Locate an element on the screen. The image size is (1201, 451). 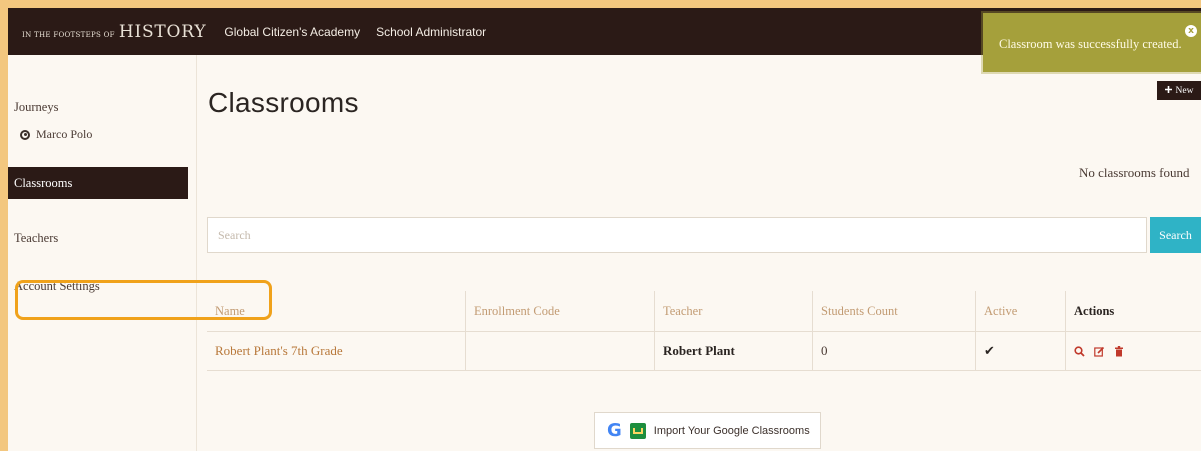
active-cell: ✔ is located at coordinates (1020, 351).